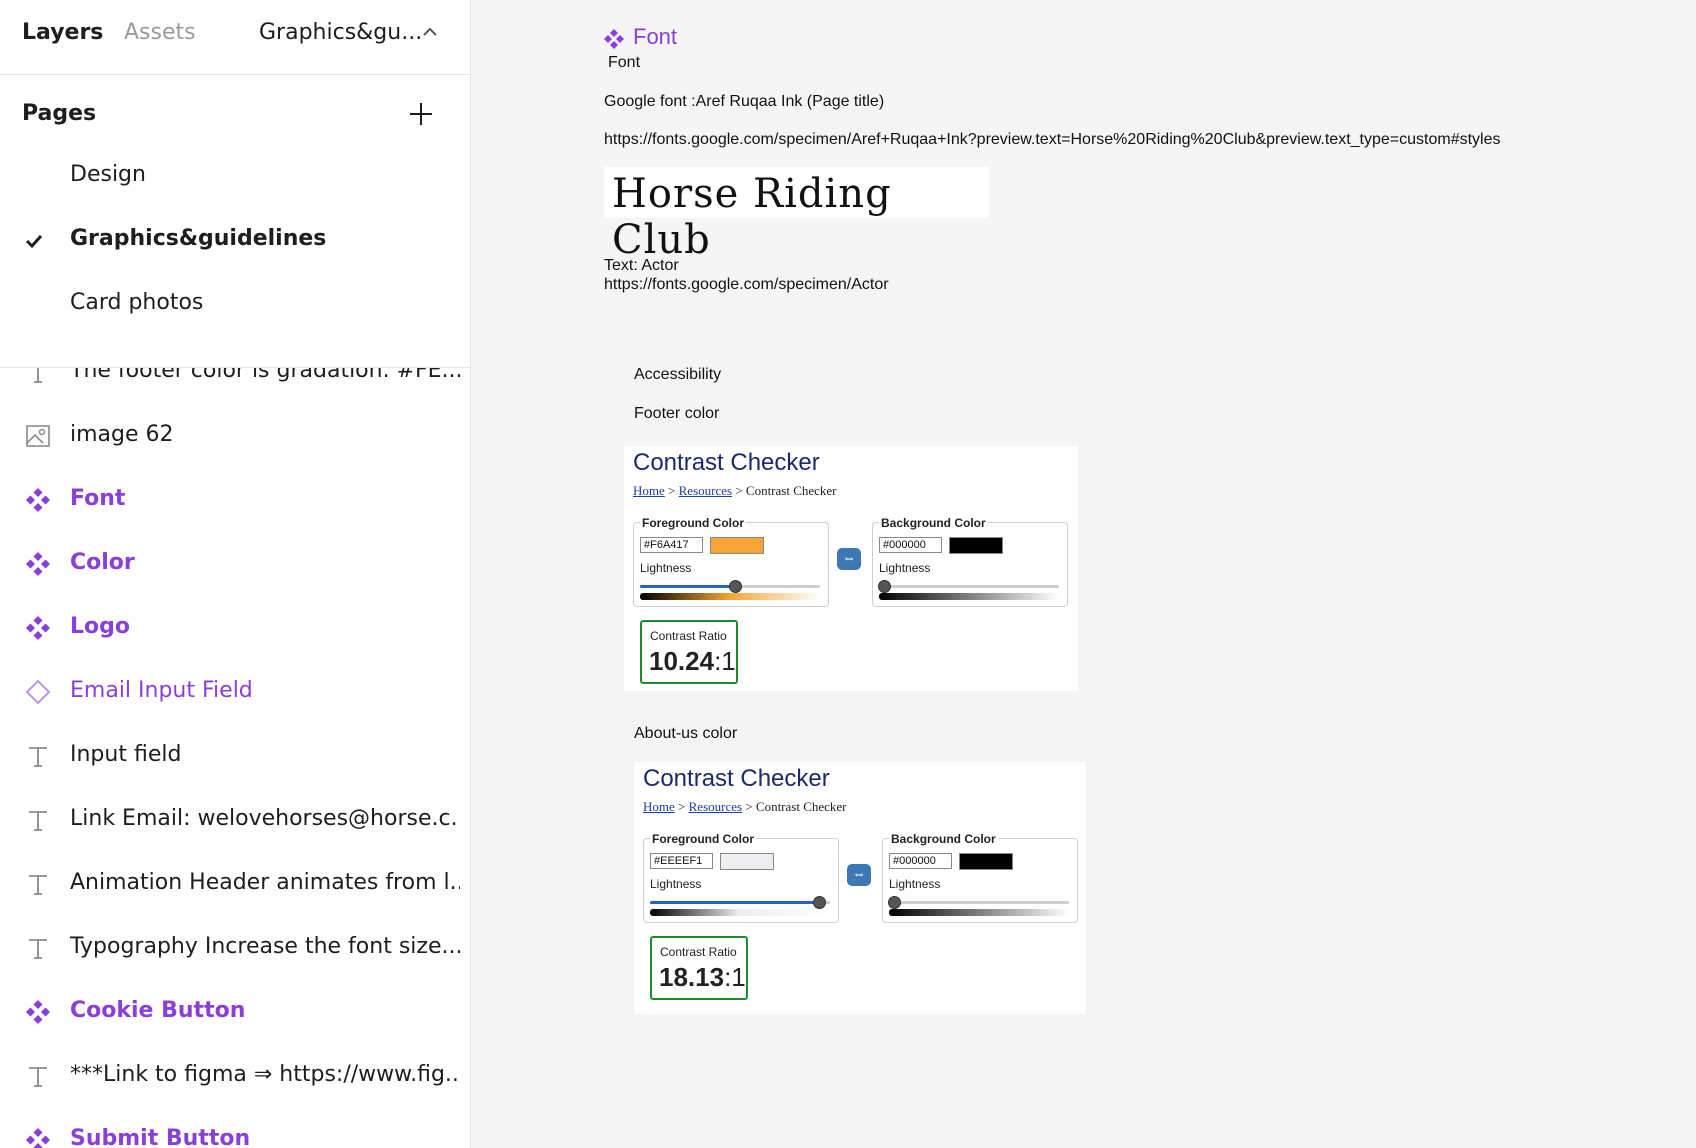 The width and height of the screenshot is (1696, 1148). Describe the element at coordinates (681, 806) in the screenshot. I see `crumb-sep: >` at that location.